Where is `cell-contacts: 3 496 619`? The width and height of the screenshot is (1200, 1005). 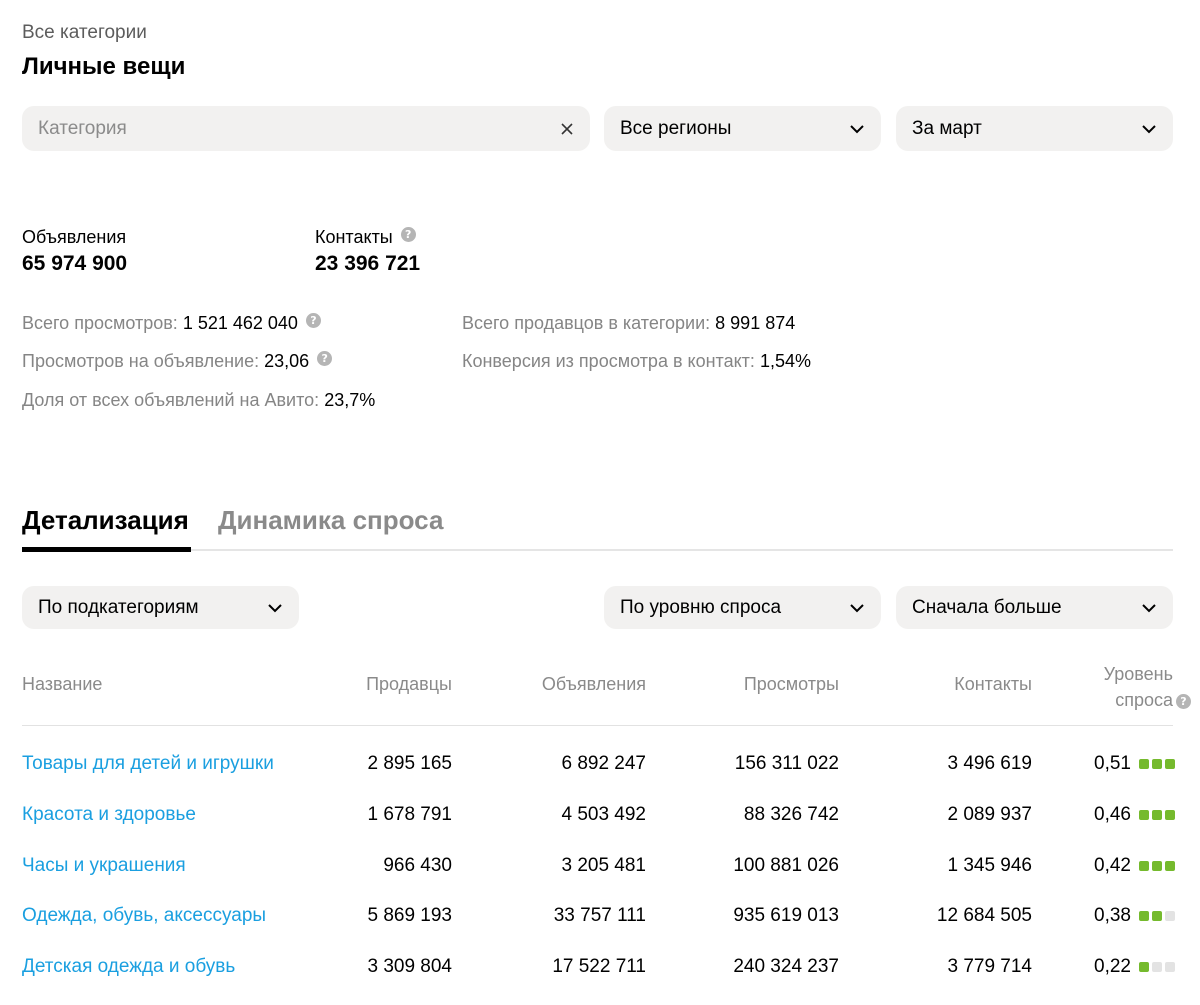
cell-contacts: 3 496 619 is located at coordinates (989, 763).